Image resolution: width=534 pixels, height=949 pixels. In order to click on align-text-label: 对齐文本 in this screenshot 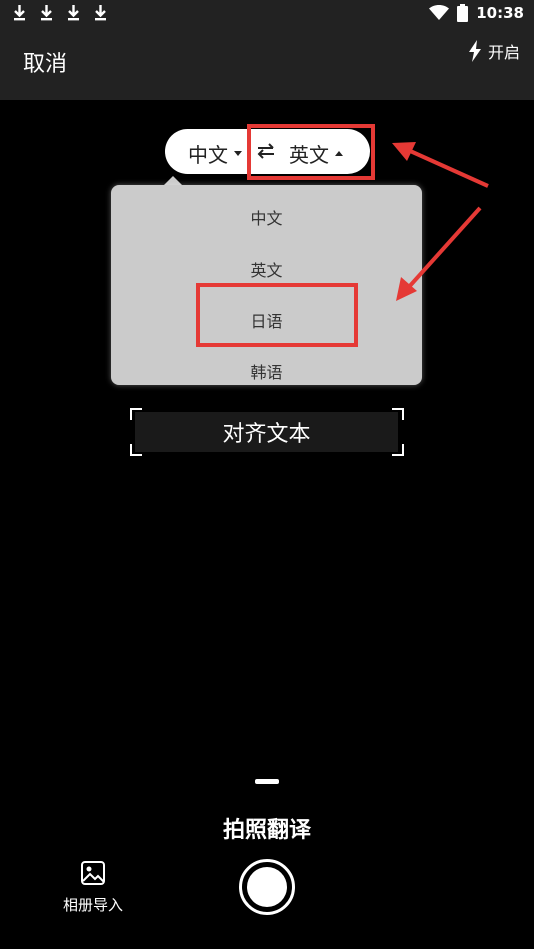, I will do `click(266, 432)`.